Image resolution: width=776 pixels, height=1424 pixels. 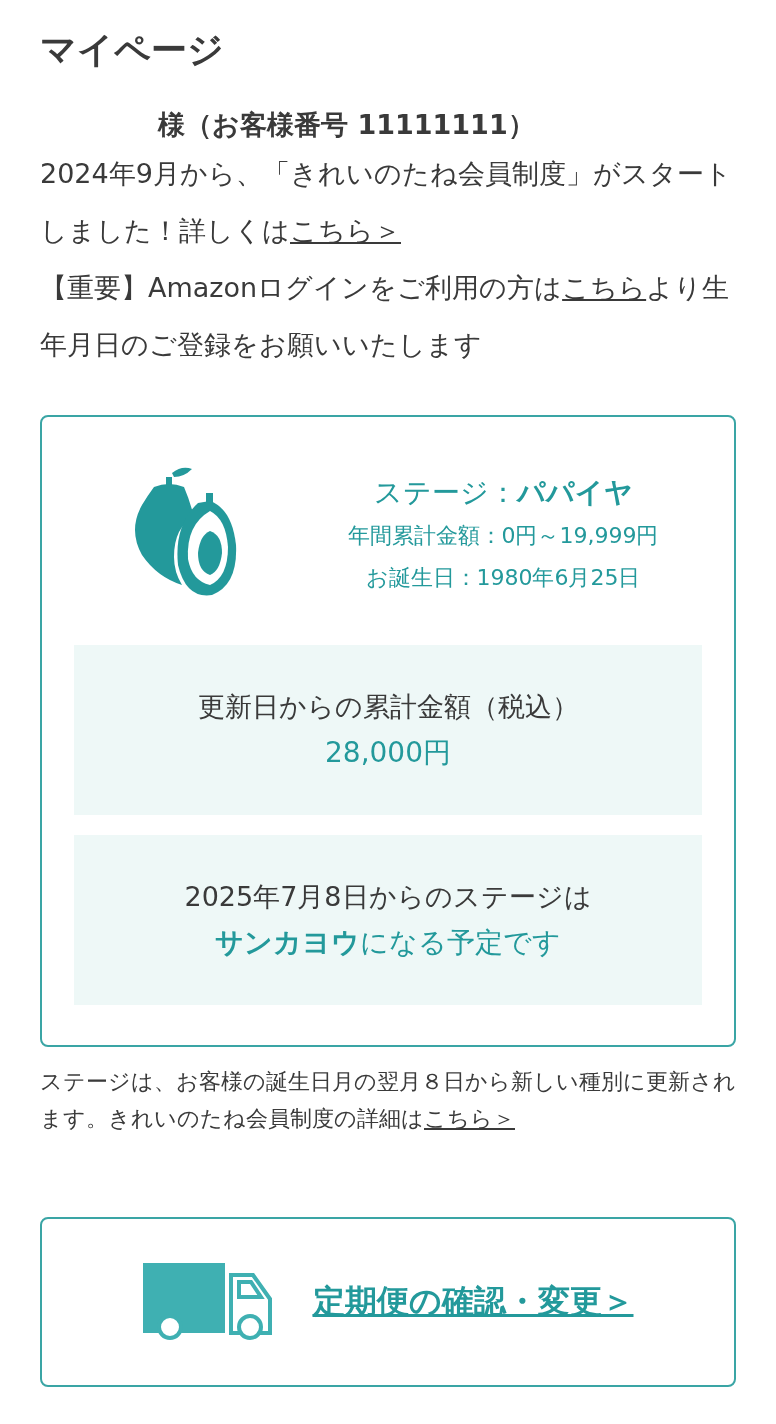 What do you see at coordinates (346, 125) in the screenshot?
I see `customer-number: 様（お客様番号 11111111）` at bounding box center [346, 125].